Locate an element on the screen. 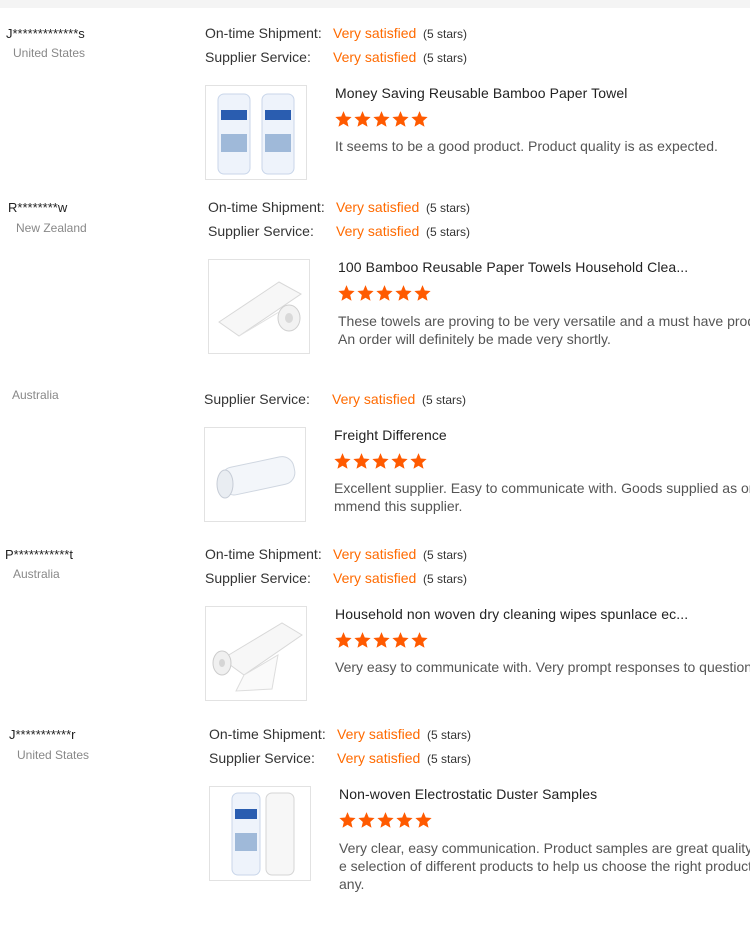 This screenshot has height=934, width=750. product-title-link: Money Saving Reusable Bamboo Paper Towel is located at coordinates (481, 93).